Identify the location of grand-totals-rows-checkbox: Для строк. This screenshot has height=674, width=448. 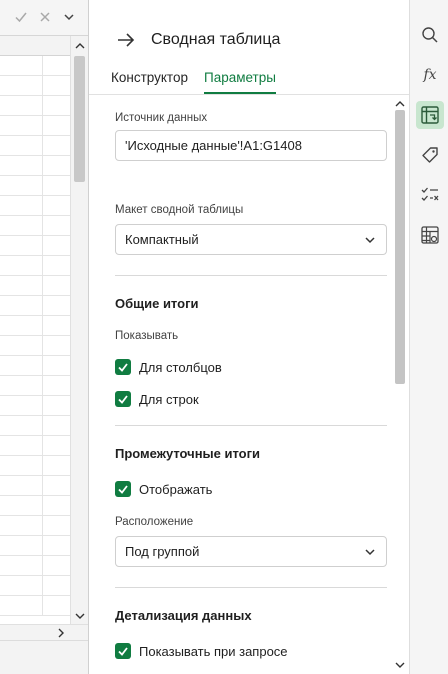
(157, 399).